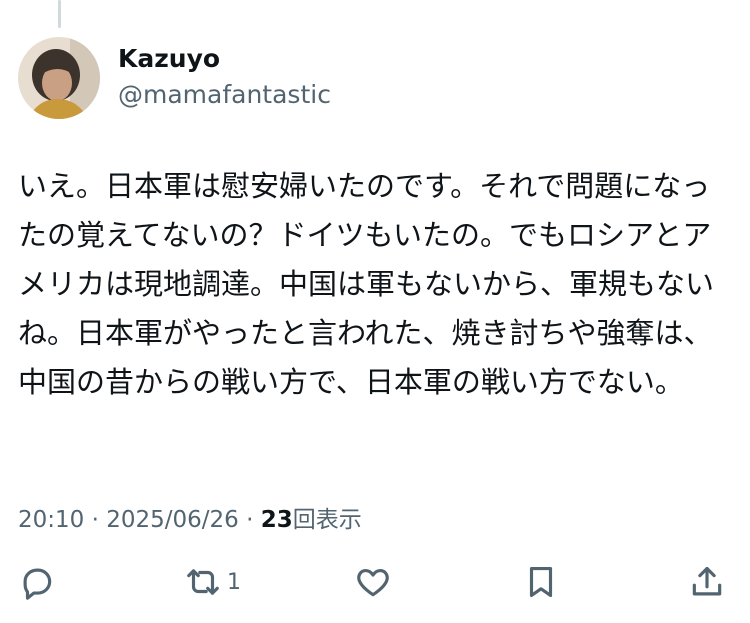  What do you see at coordinates (327, 520) in the screenshot?
I see `views-label: 回表示` at bounding box center [327, 520].